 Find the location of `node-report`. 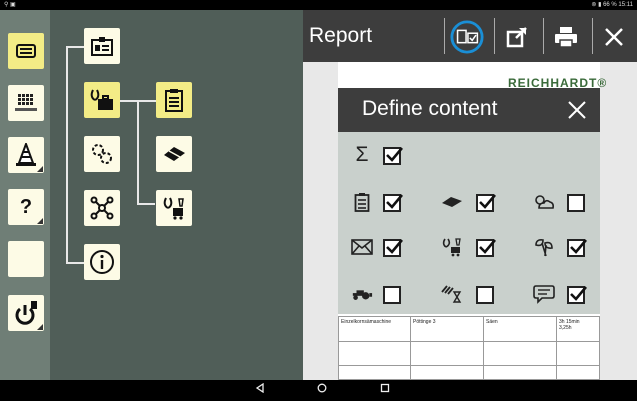

node-report is located at coordinates (174, 100).